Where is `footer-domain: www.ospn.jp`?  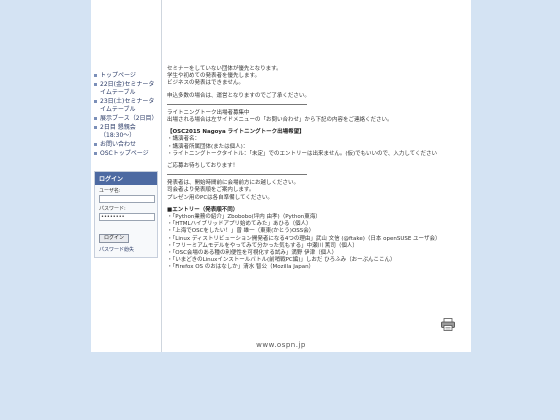
footer-domain: www.ospn.jp is located at coordinates (281, 345).